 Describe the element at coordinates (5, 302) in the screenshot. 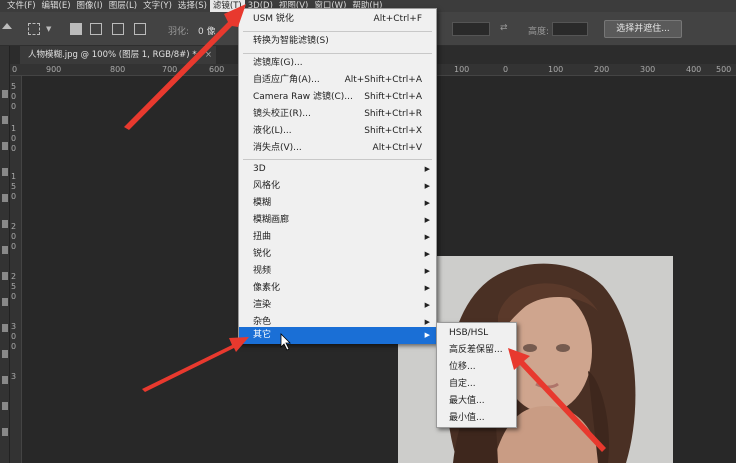

I see `stamp-tool-icon` at that location.